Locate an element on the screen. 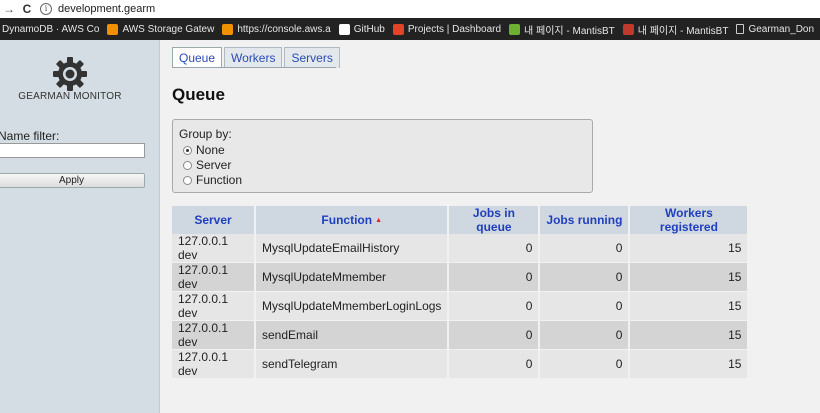 Image resolution: width=820 pixels, height=413 pixels. bookmark-item: Projects | Dashboard is located at coordinates (449, 29).